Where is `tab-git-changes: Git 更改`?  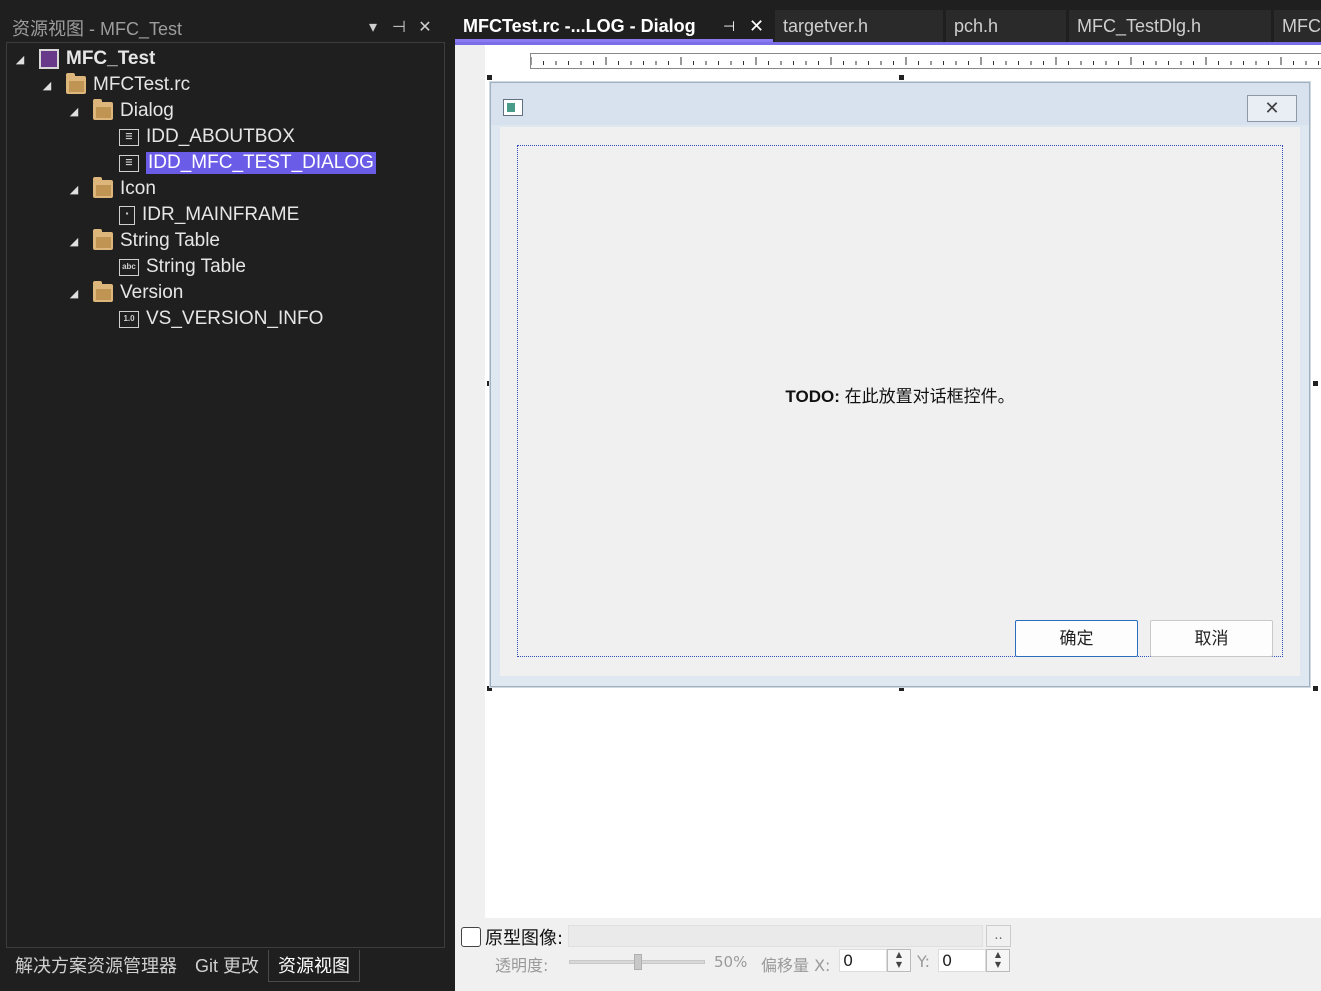
tab-git-changes: Git 更改 is located at coordinates (227, 966).